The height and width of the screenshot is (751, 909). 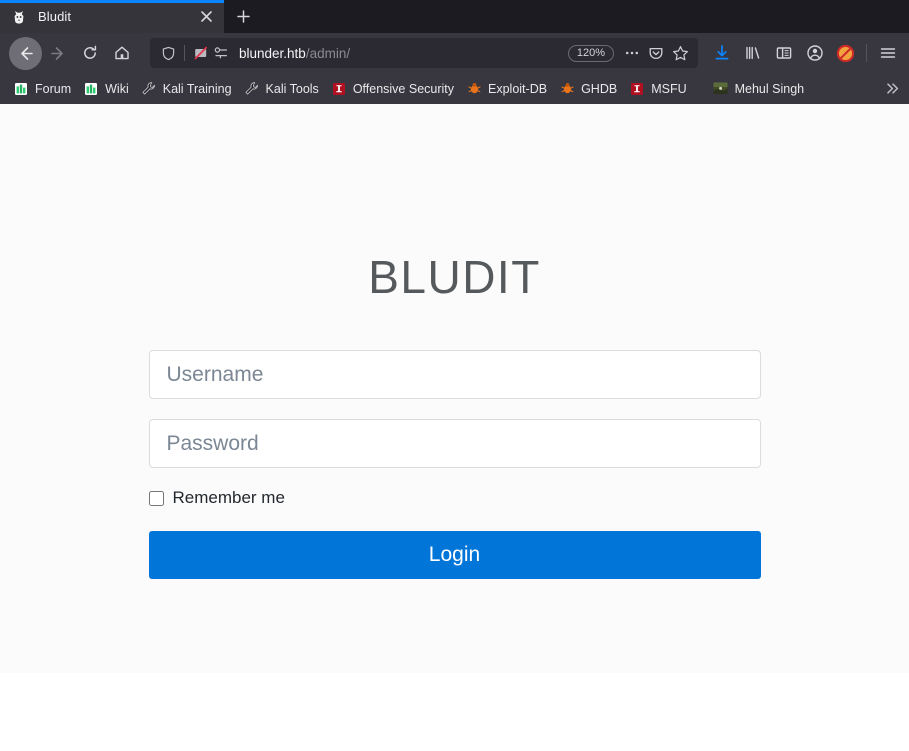 I want to click on app-menu-icon, so click(x=887, y=53).